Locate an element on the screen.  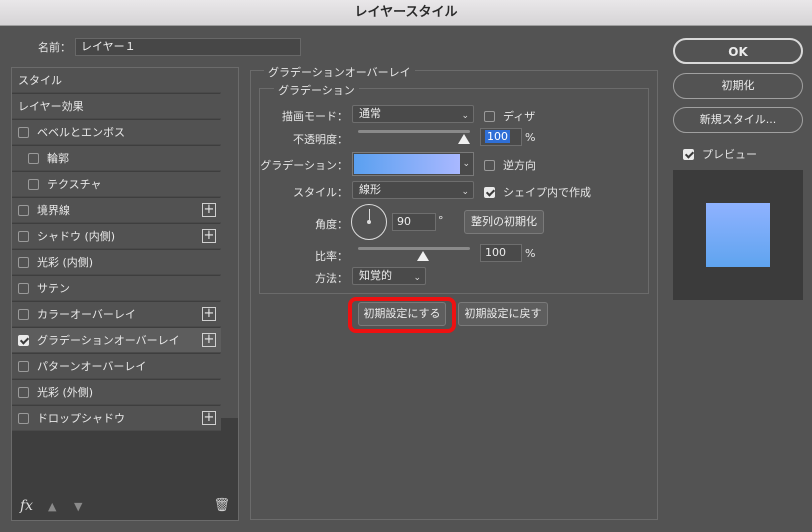
dither-checkbox: ディザ is located at coordinates (509, 116).